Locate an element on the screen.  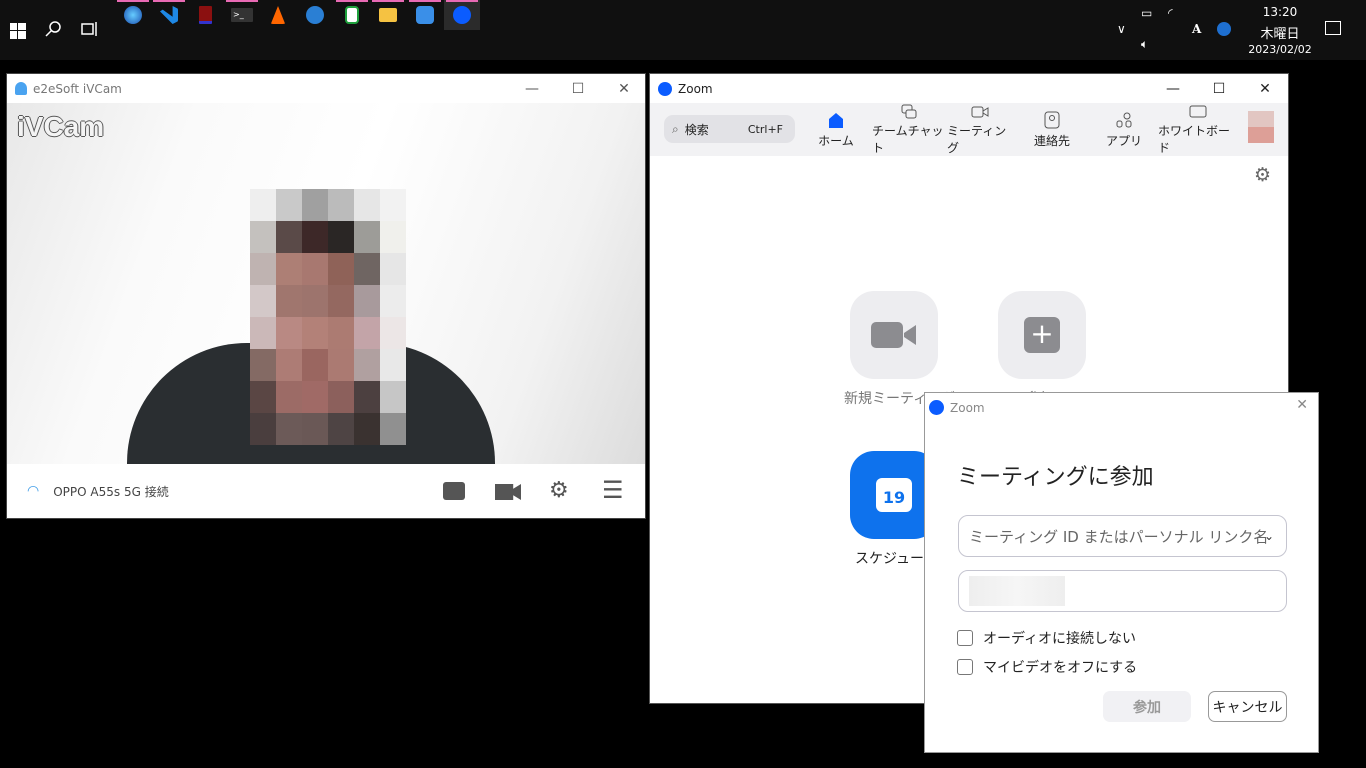
taskbar-book is located at coordinates (205, 15).